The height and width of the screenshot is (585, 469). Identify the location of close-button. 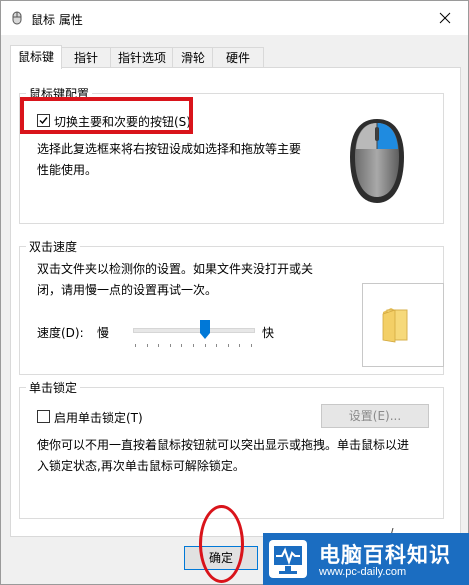
(445, 18).